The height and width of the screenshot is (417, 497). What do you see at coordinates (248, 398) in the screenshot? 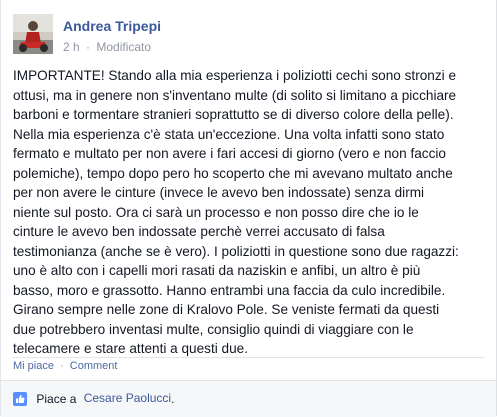
I see `likes-summary: Piace a Cesare Paolucci.` at bounding box center [248, 398].